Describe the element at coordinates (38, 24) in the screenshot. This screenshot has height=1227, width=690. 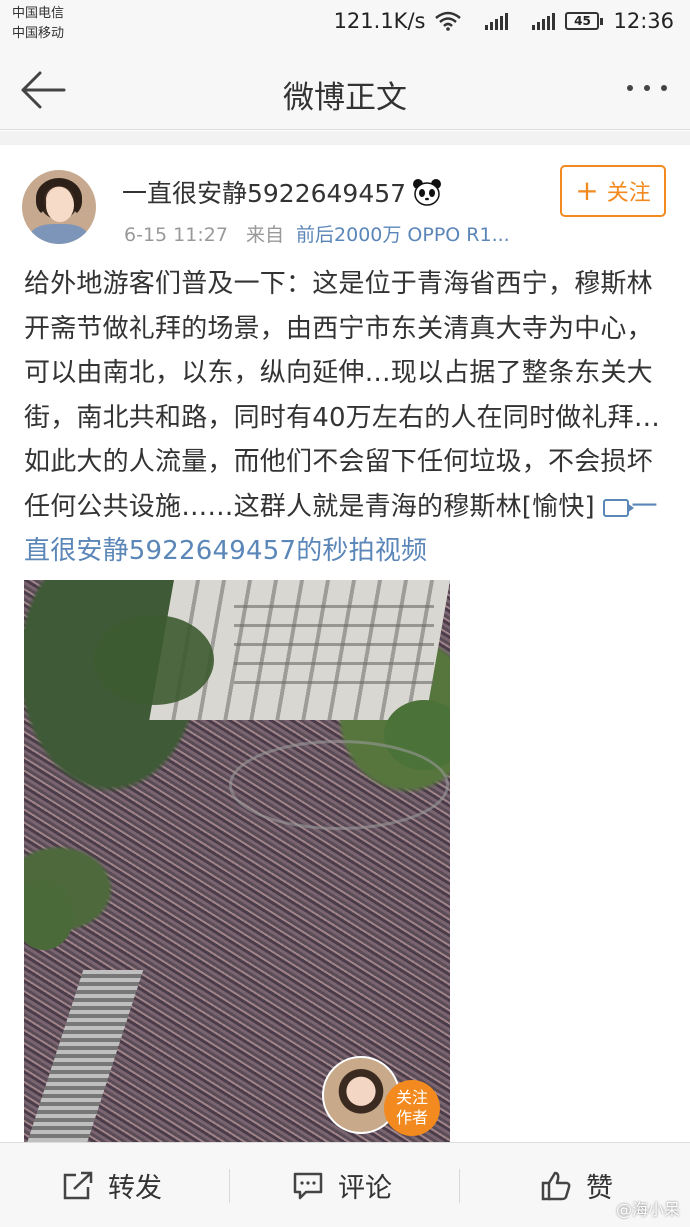
I see `carrier-info: 中国电信 中国移动` at that location.